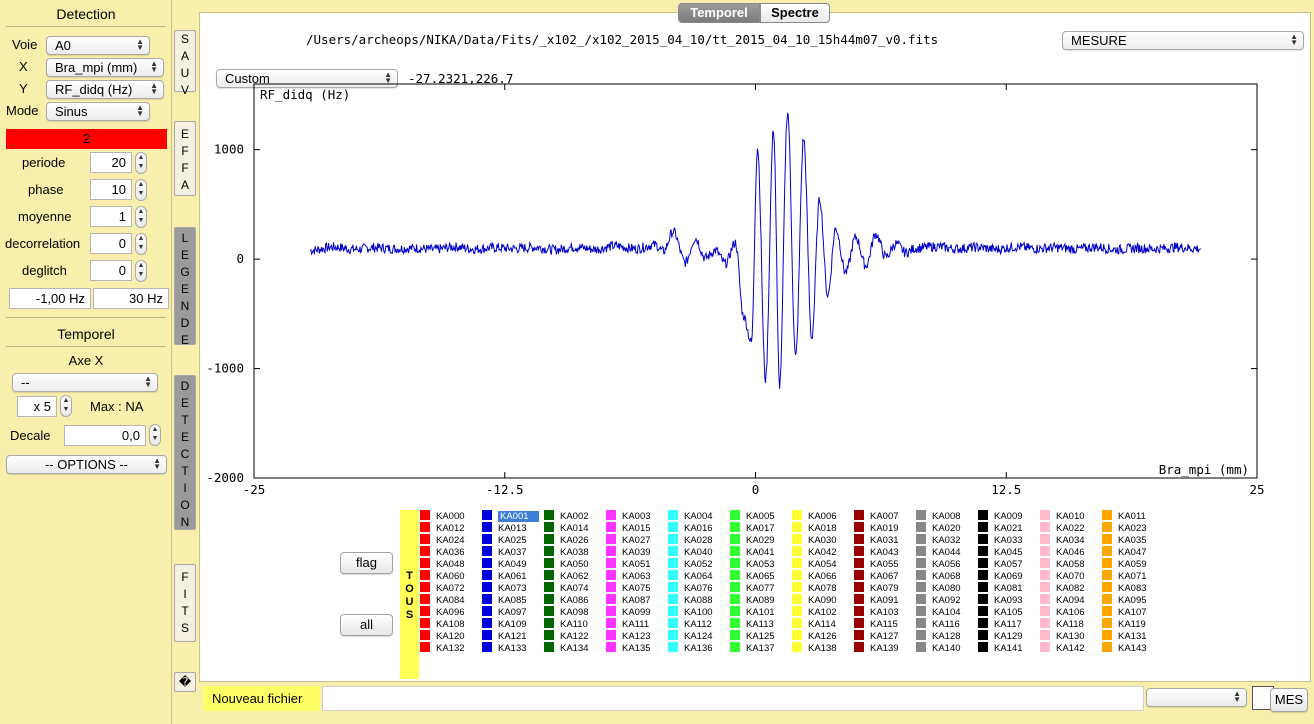  I want to click on detector-item: KA023, so click(1124, 528).